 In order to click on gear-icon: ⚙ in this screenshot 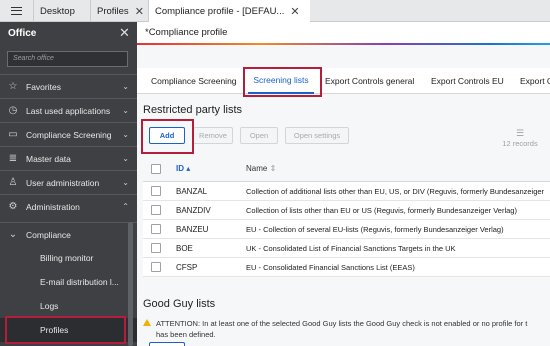, I will do `click(13, 206)`.